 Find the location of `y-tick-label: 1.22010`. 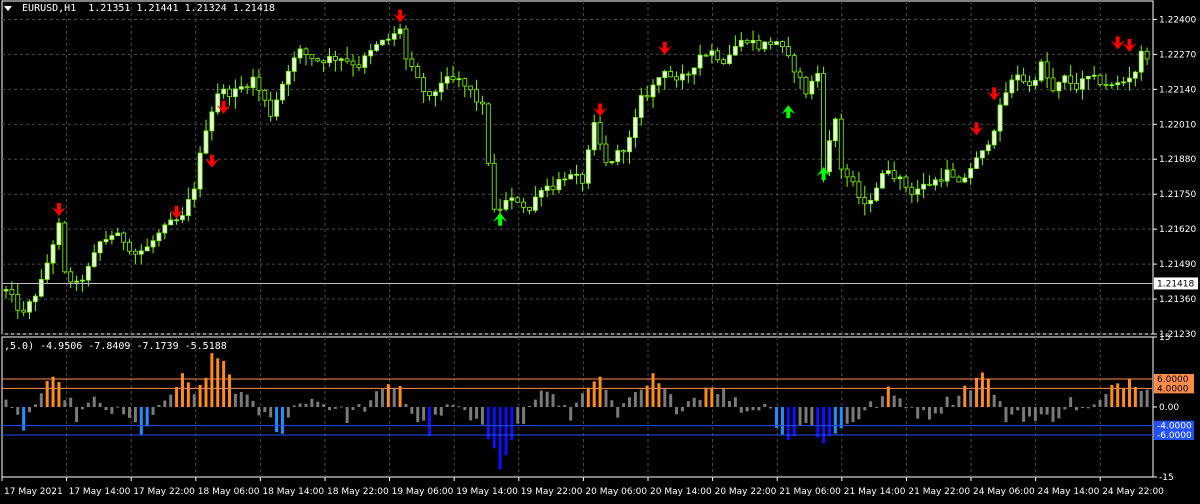

y-tick-label: 1.22010 is located at coordinates (1177, 125).